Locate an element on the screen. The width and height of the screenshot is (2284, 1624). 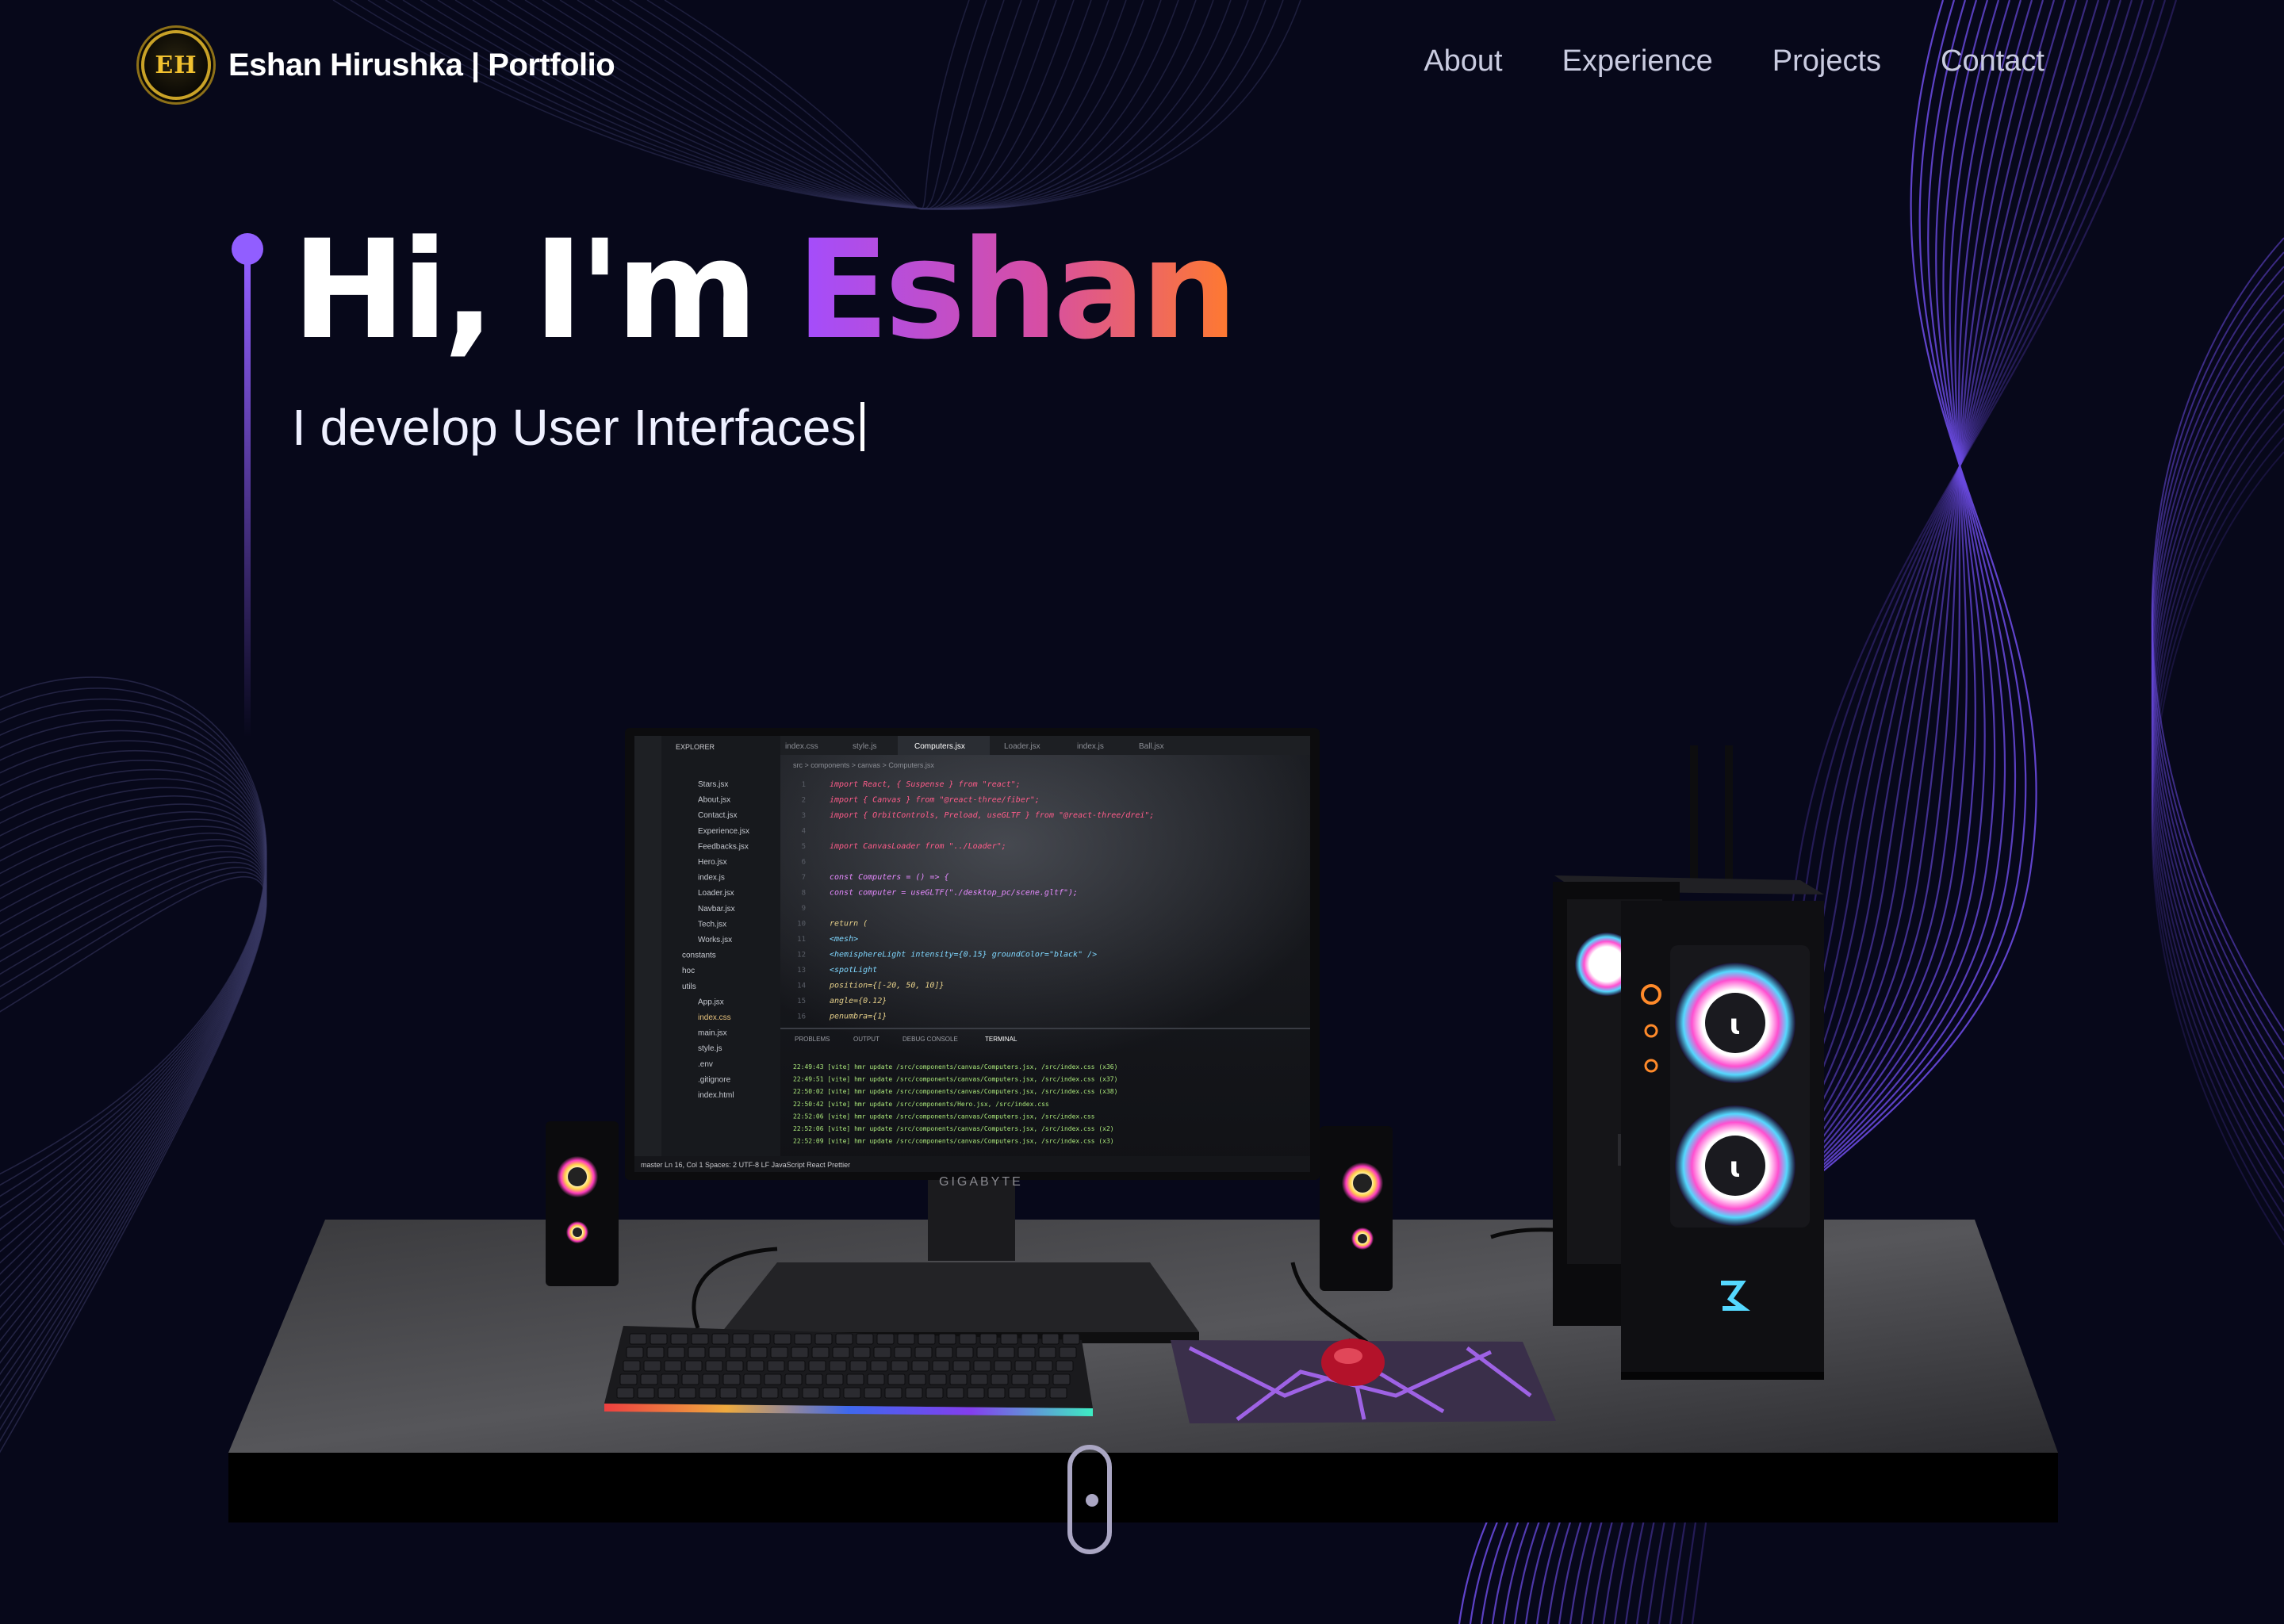
panel-tab: DEBUG CONSOLE is located at coordinates (930, 1039).